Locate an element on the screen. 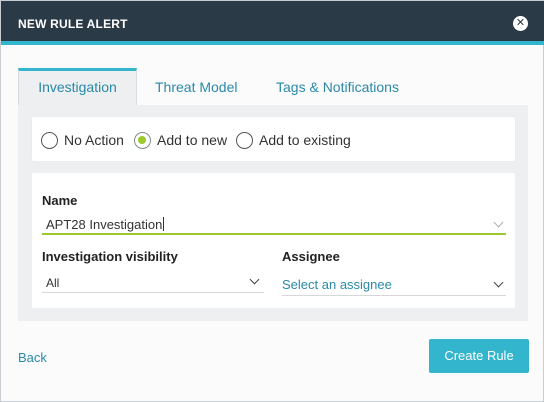 This screenshot has width=544, height=402. back-link: Back is located at coordinates (32, 357).